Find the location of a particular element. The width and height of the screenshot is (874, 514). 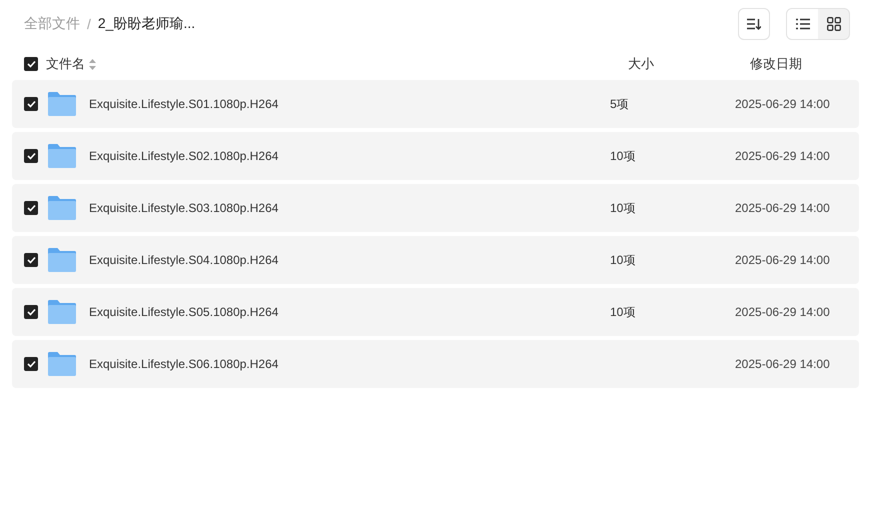

list-icon is located at coordinates (803, 24).